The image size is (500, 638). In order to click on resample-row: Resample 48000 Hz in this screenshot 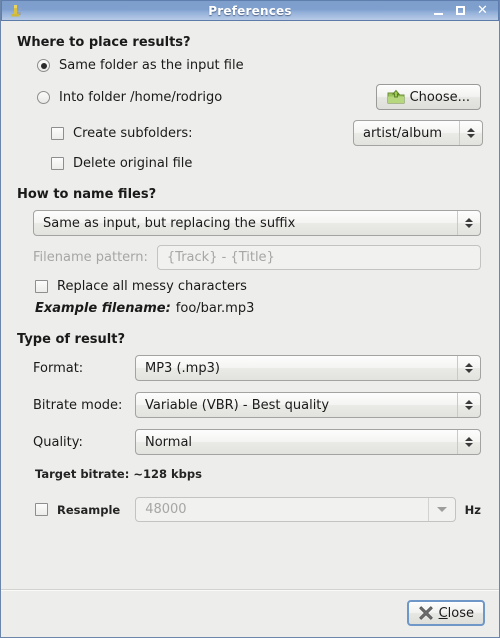, I will do `click(258, 509)`.